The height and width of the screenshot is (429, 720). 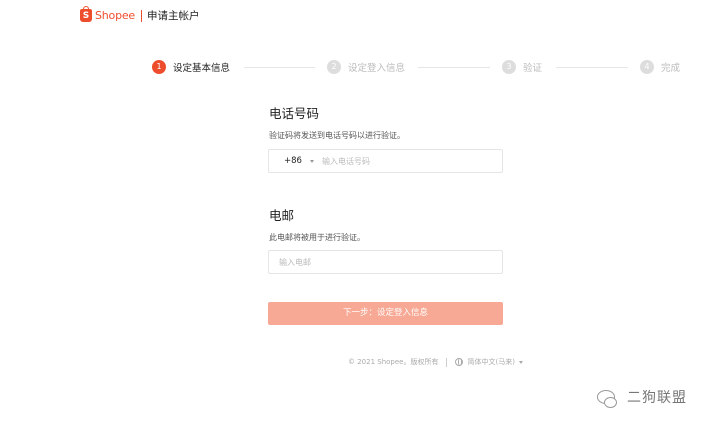 What do you see at coordinates (377, 68) in the screenshot?
I see `step-label: 设定登入信息` at bounding box center [377, 68].